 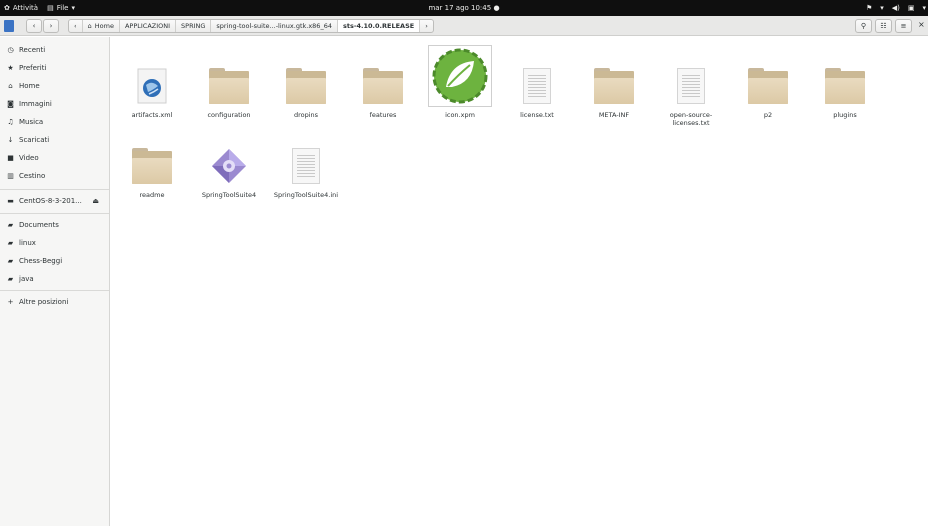 What do you see at coordinates (54, 68) in the screenshot?
I see `sidebar-item-preferiti: ★ Preferiti` at bounding box center [54, 68].